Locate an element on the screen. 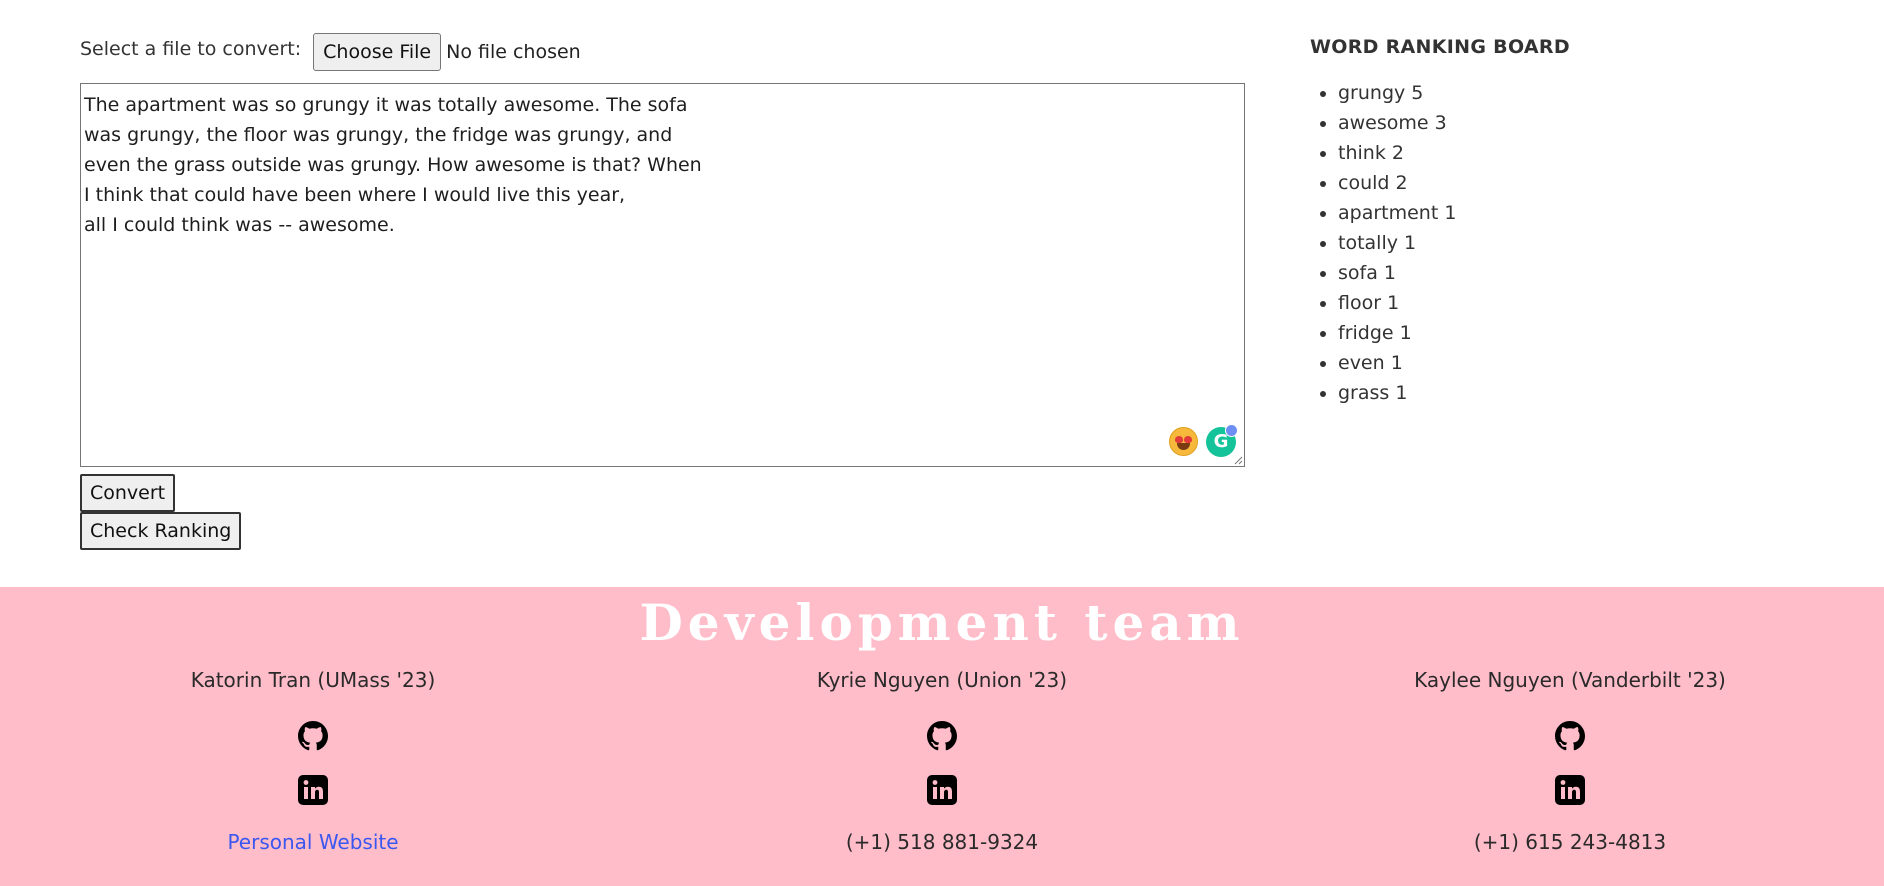 This screenshot has height=886, width=1884. member-contact: Personal Website is located at coordinates (313, 842).